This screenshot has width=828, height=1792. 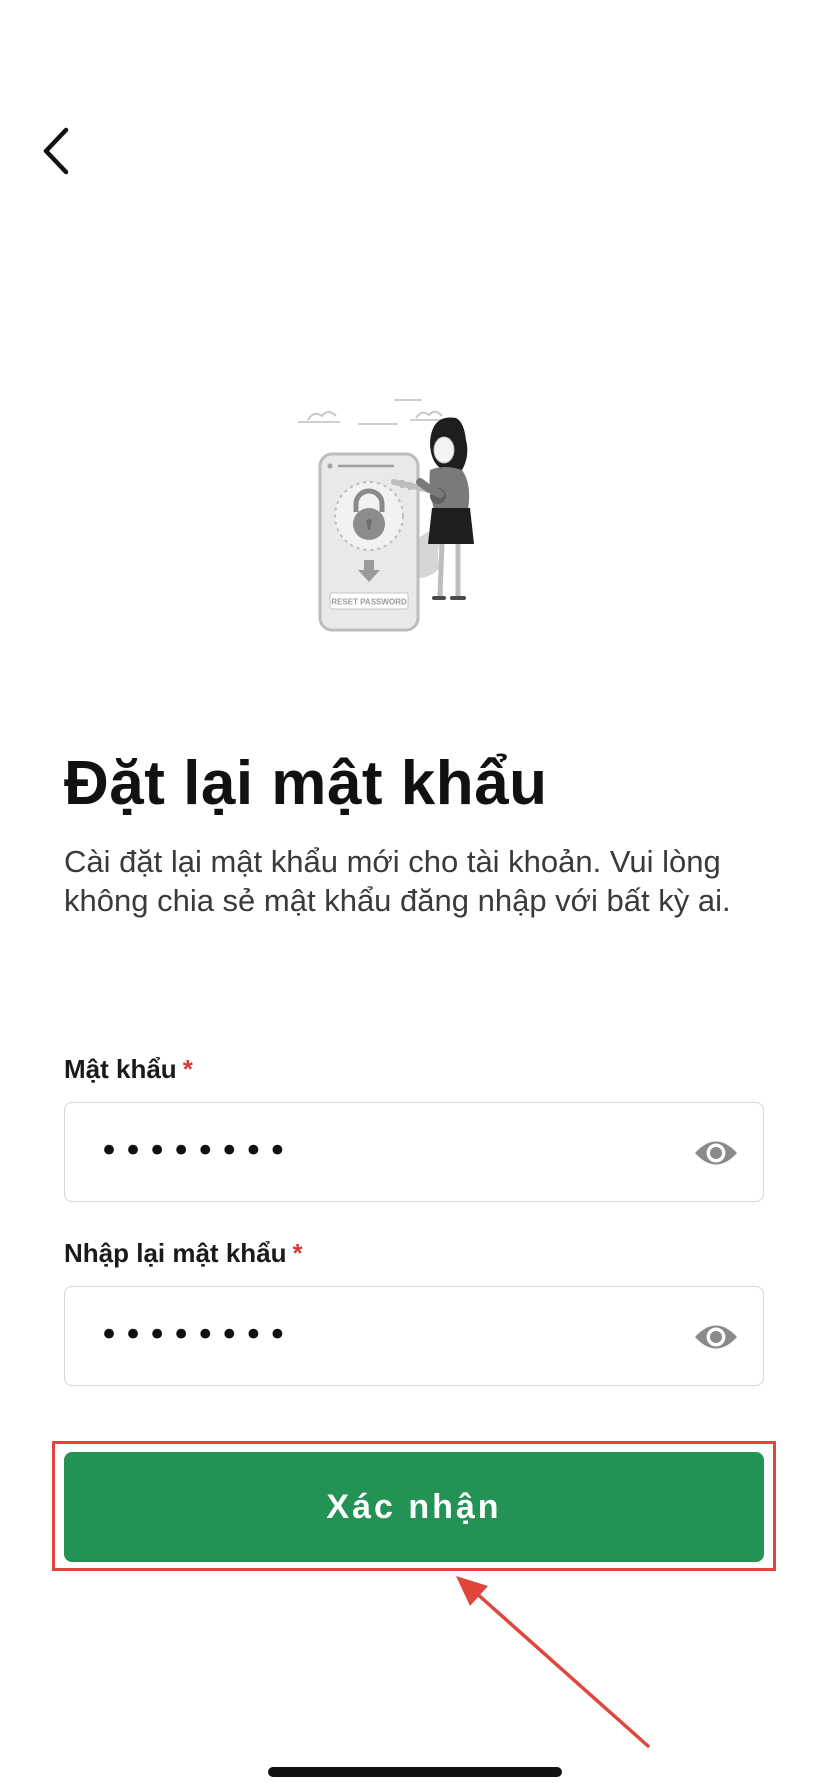 I want to click on show-password-toggle, so click(x=716, y=1153).